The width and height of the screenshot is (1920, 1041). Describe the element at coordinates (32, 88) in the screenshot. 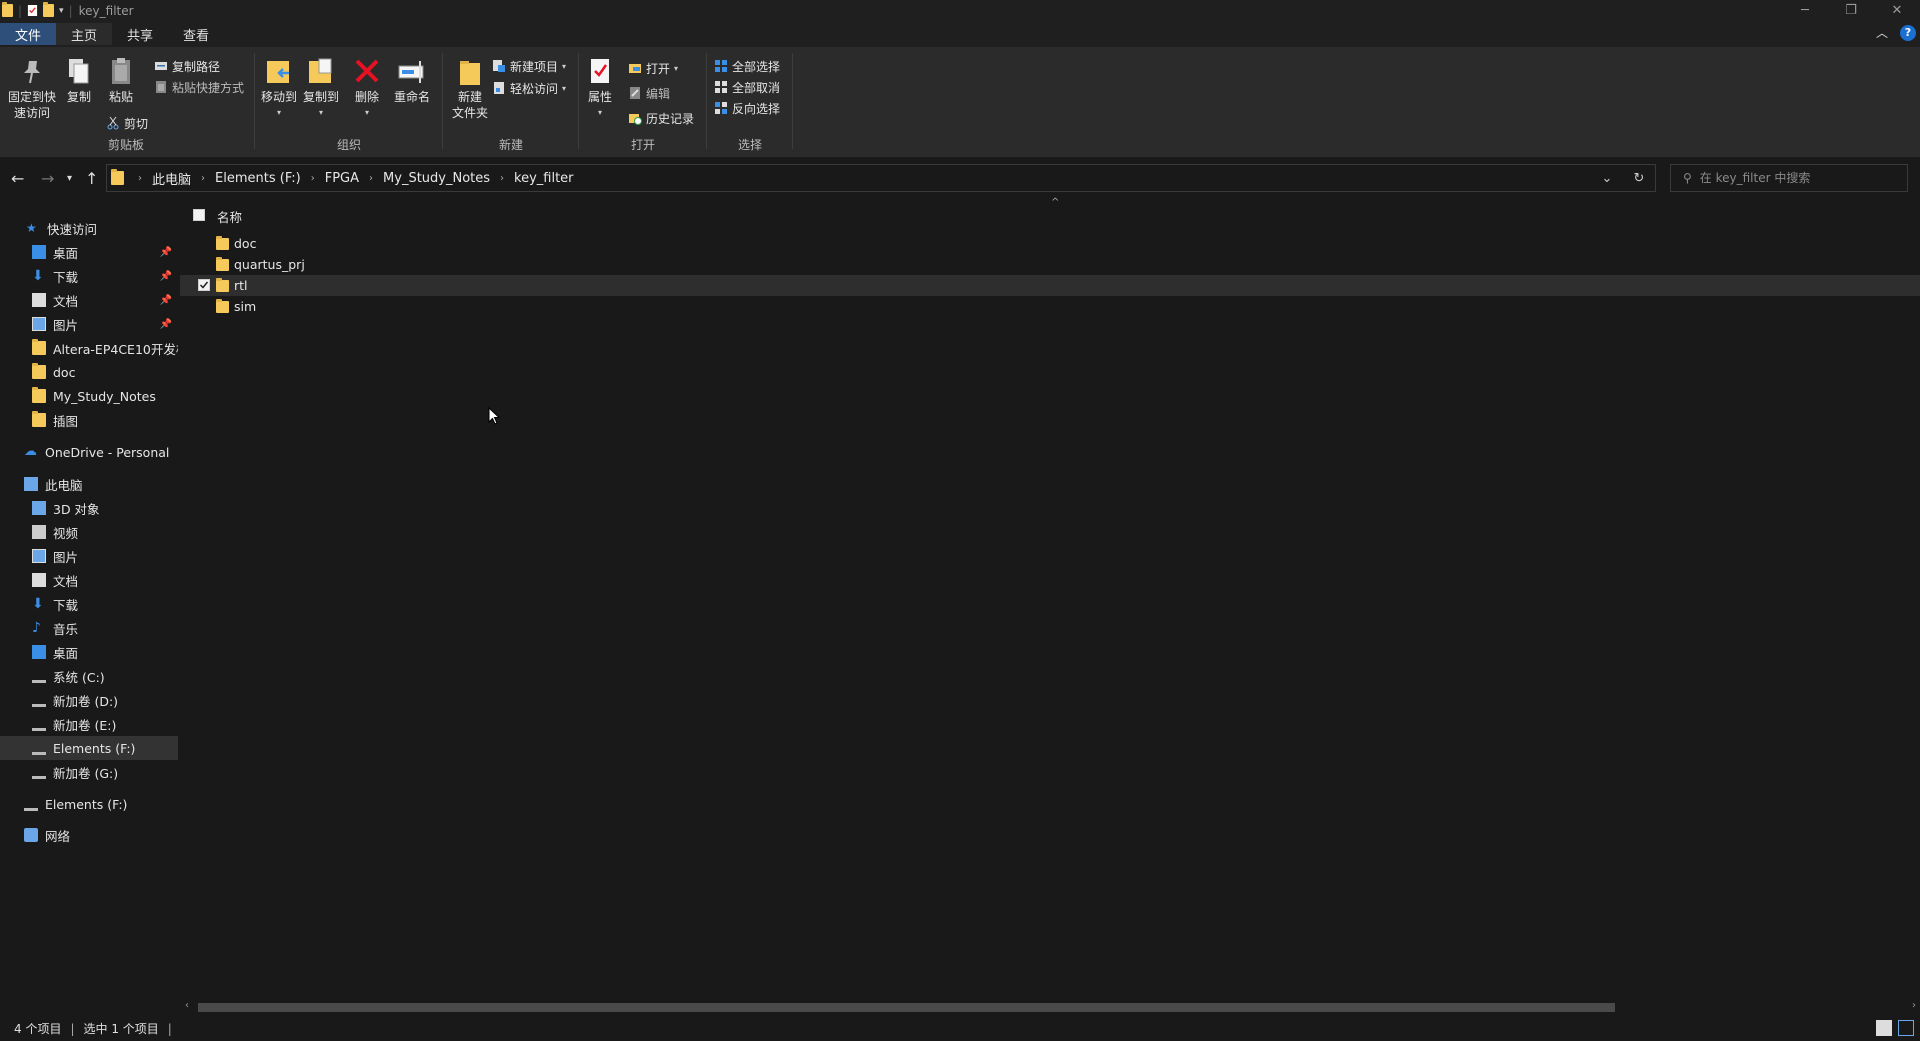

I see `pin-quick-access-button: 固定到快 速访问` at that location.